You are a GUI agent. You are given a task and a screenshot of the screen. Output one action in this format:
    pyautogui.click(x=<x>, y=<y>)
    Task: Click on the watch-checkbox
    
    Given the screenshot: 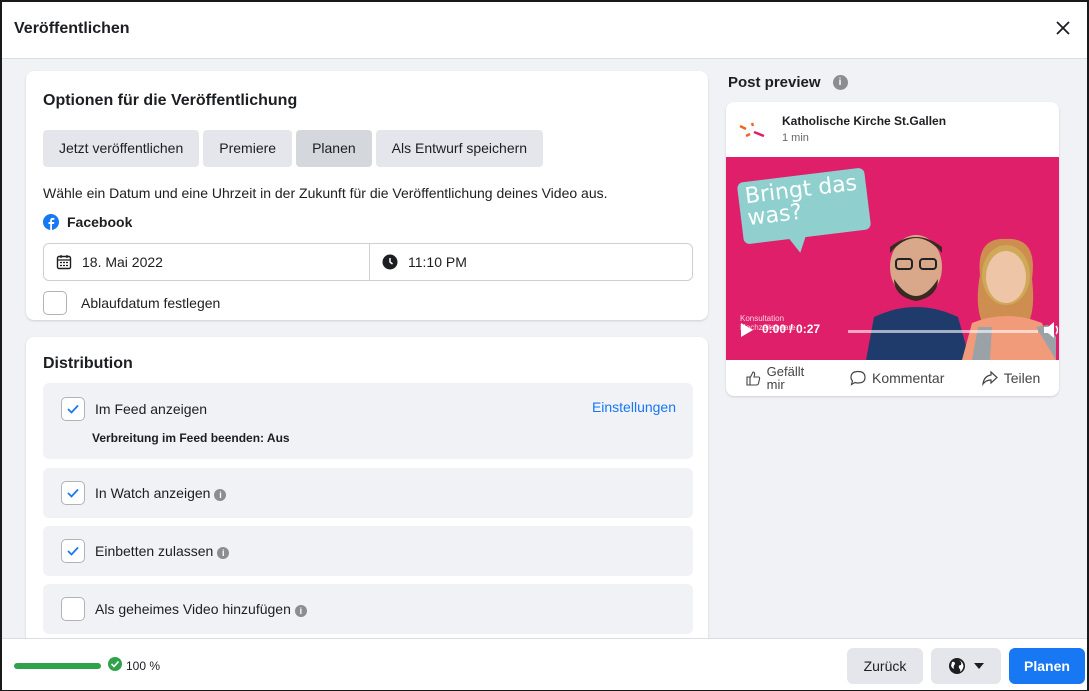 What is the action you would take?
    pyautogui.click(x=73, y=493)
    